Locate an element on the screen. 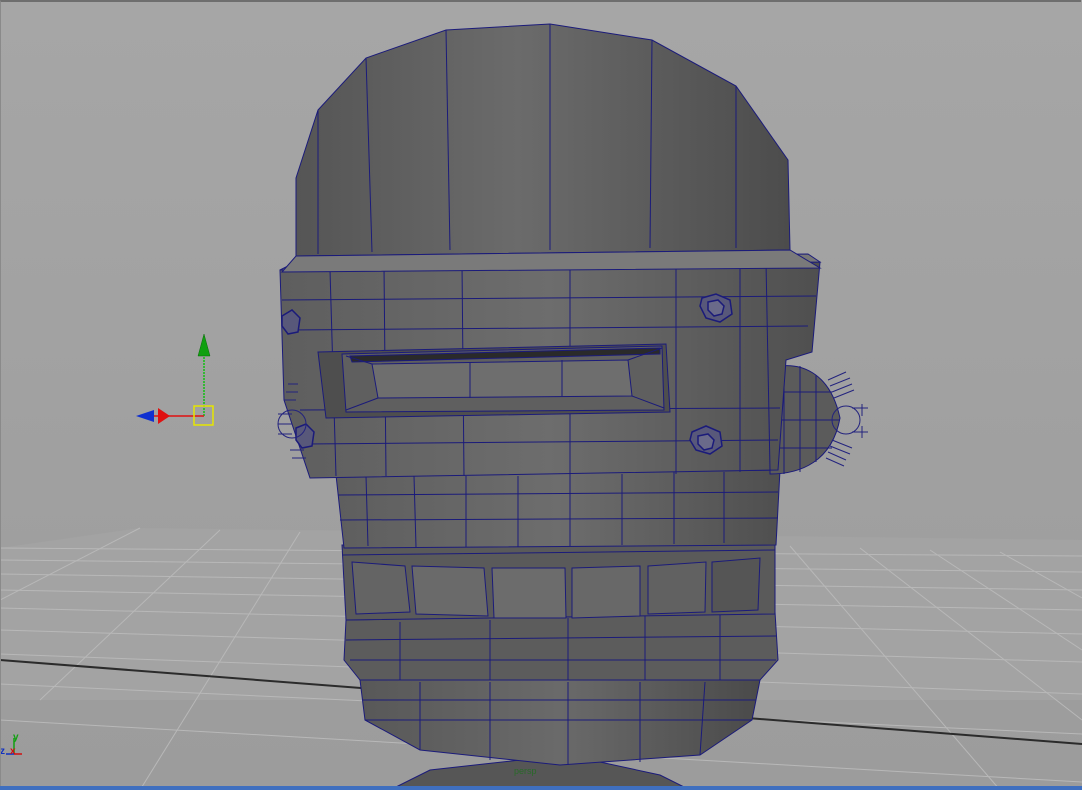  model-lower-cylinder is located at coordinates (560, 722).